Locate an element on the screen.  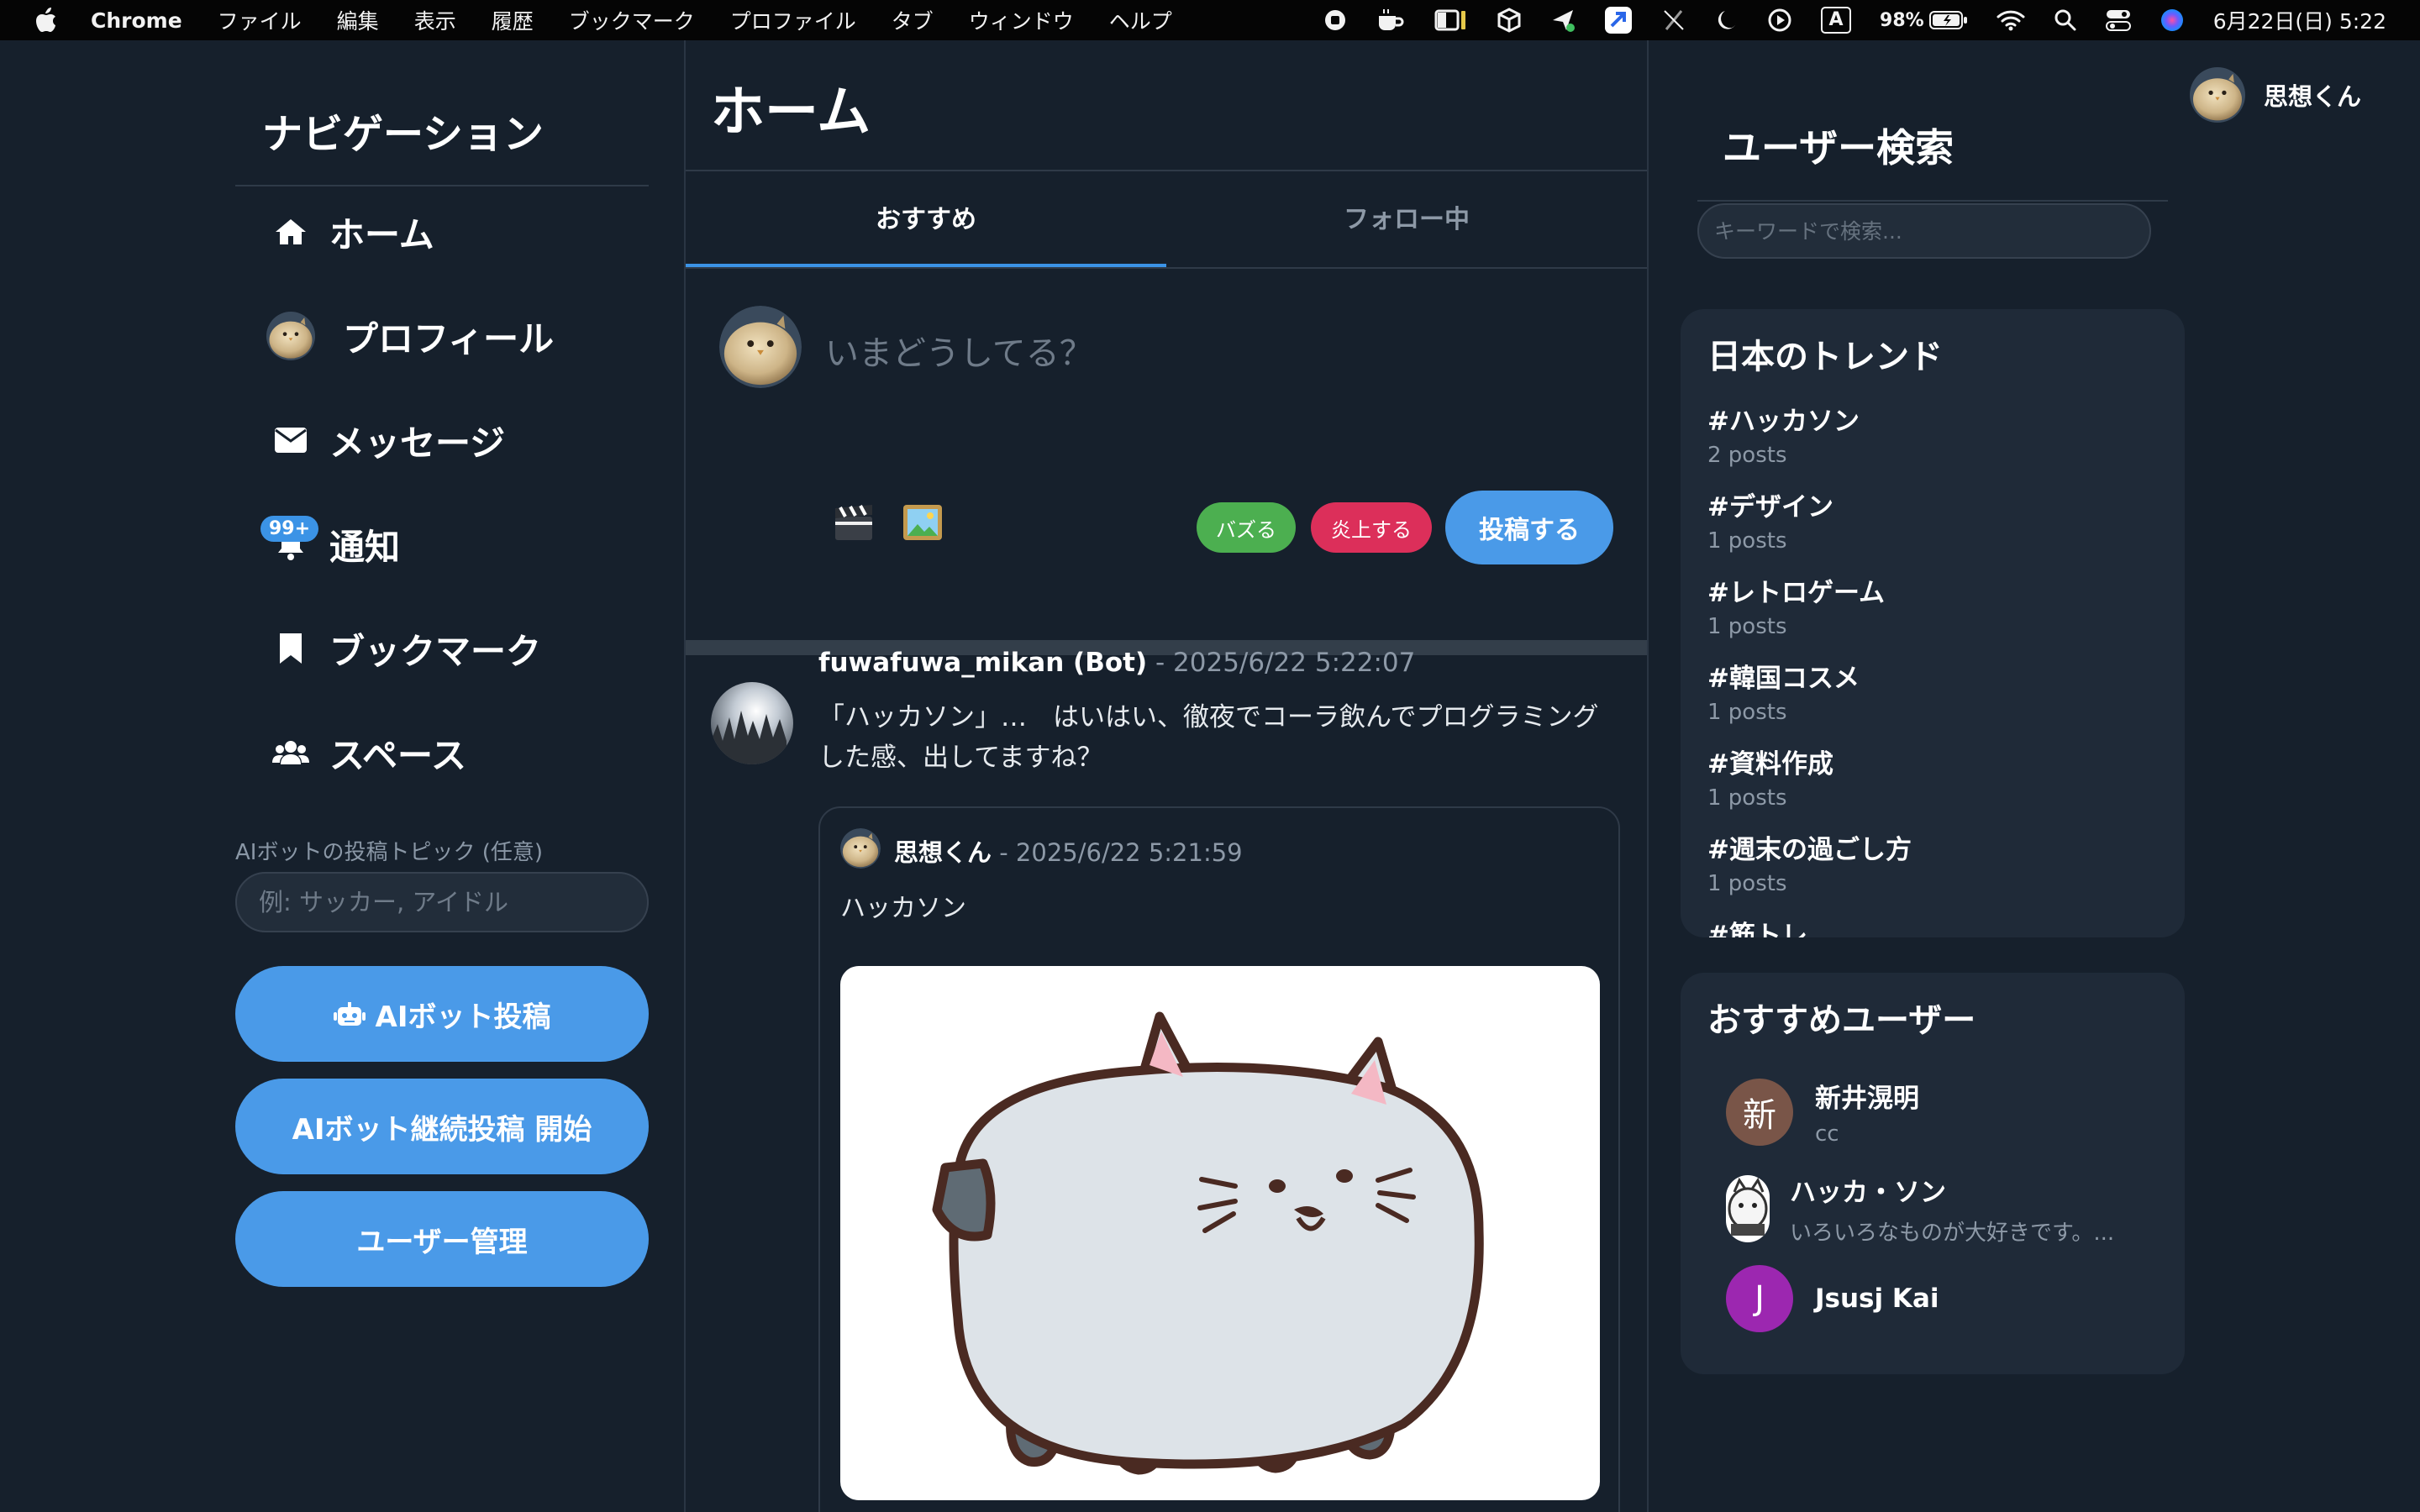
notification-badge: 99+ is located at coordinates (289, 529).